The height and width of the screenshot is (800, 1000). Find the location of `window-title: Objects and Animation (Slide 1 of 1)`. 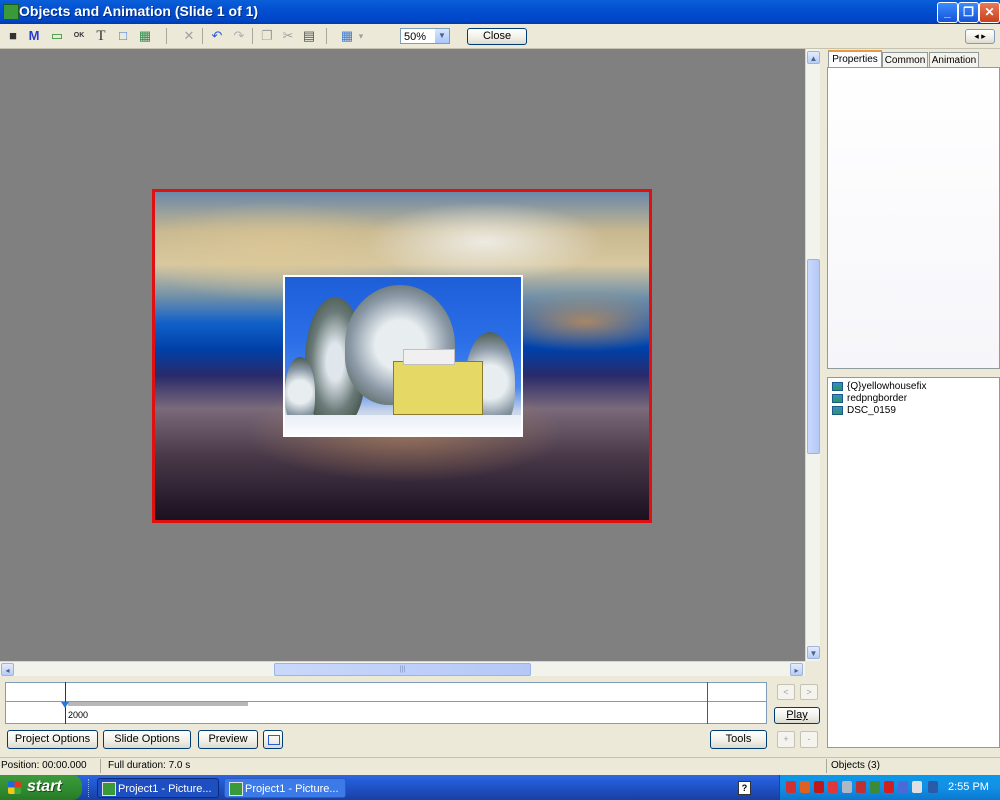

window-title: Objects and Animation (Slide 1 of 1) is located at coordinates (139, 11).